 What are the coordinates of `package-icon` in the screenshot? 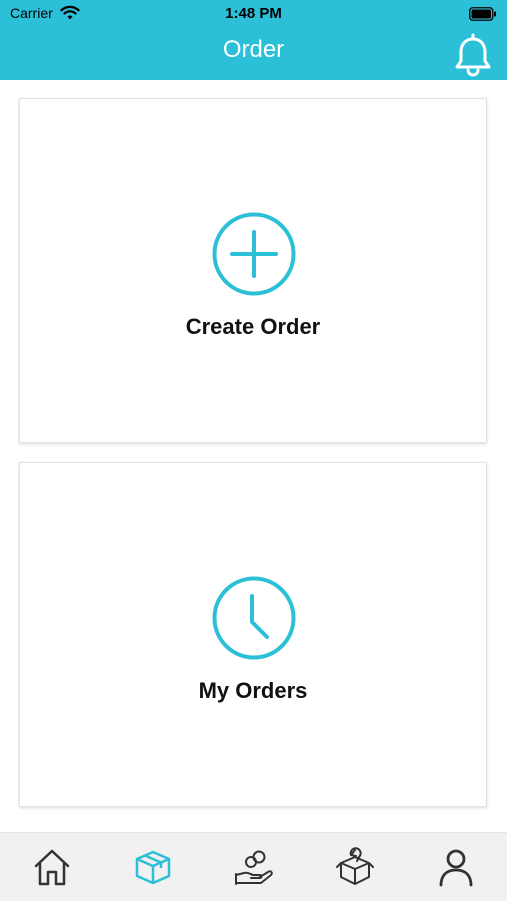 It's located at (153, 867).